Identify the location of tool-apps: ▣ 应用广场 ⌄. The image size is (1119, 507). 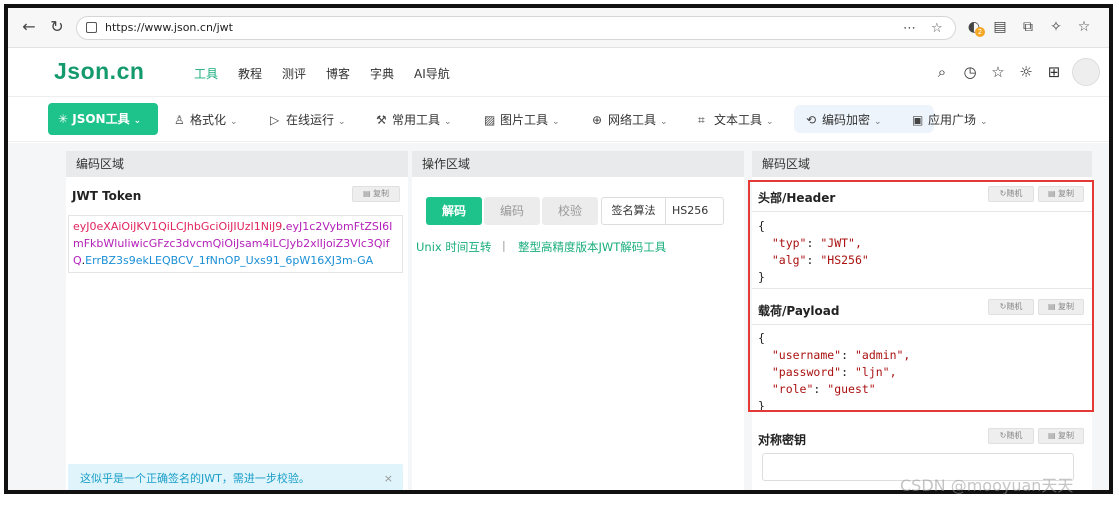
(950, 119).